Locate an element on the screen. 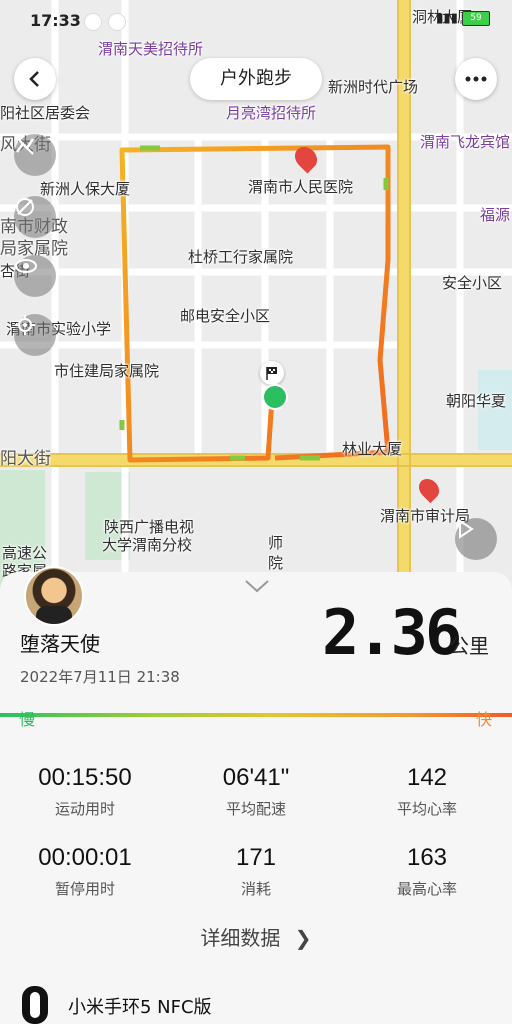 The width and height of the screenshot is (512, 1024). stat-avg-pace: 06'41" 平均配速 is located at coordinates (256, 791).